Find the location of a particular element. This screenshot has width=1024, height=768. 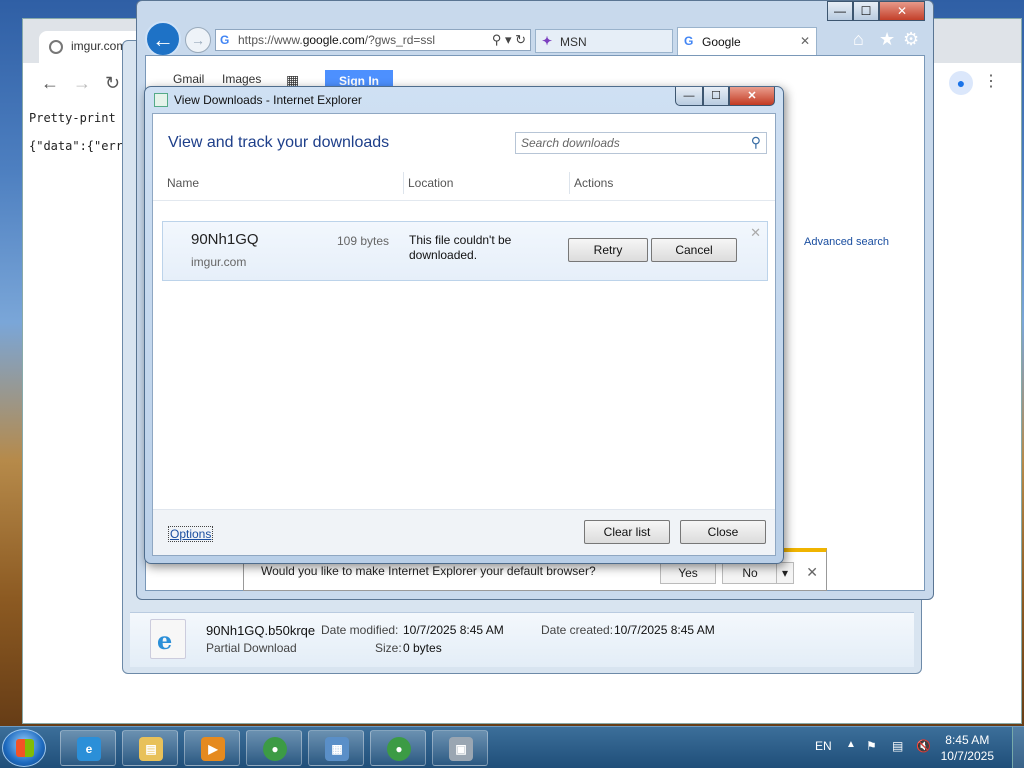

volume-muted-icon: 🔇 is located at coordinates (923, 746).